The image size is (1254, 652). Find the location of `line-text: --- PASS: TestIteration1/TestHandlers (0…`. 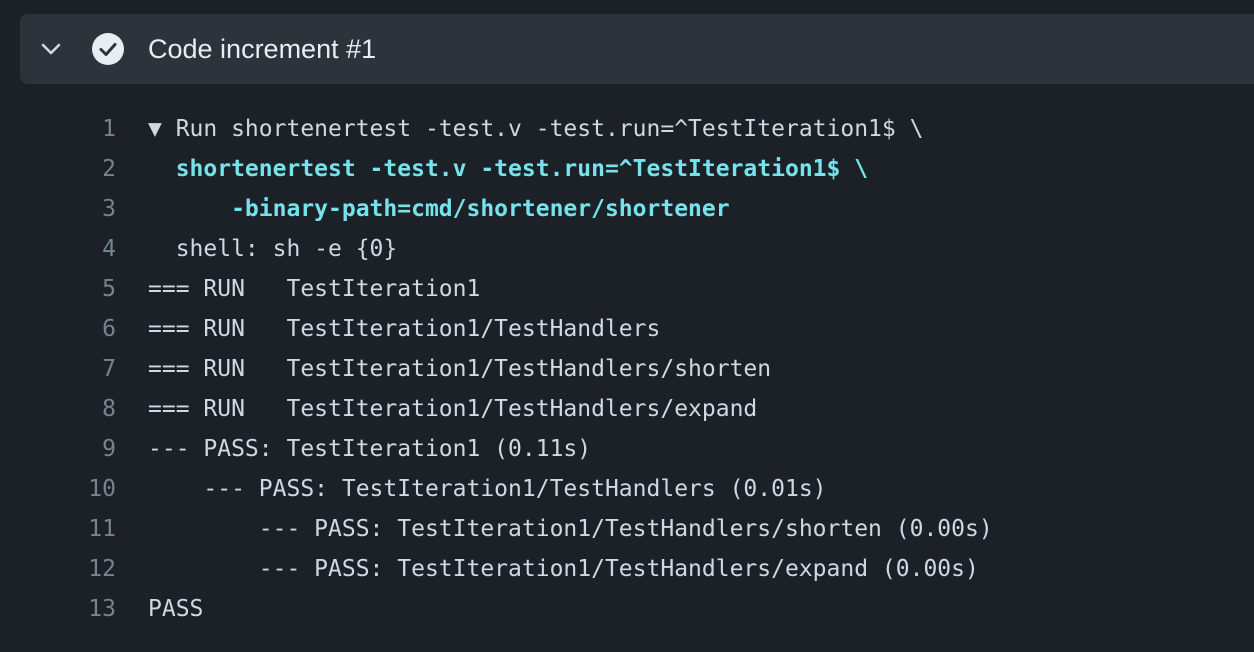

line-text: --- PASS: TestIteration1/TestHandlers (0… is located at coordinates (487, 489).